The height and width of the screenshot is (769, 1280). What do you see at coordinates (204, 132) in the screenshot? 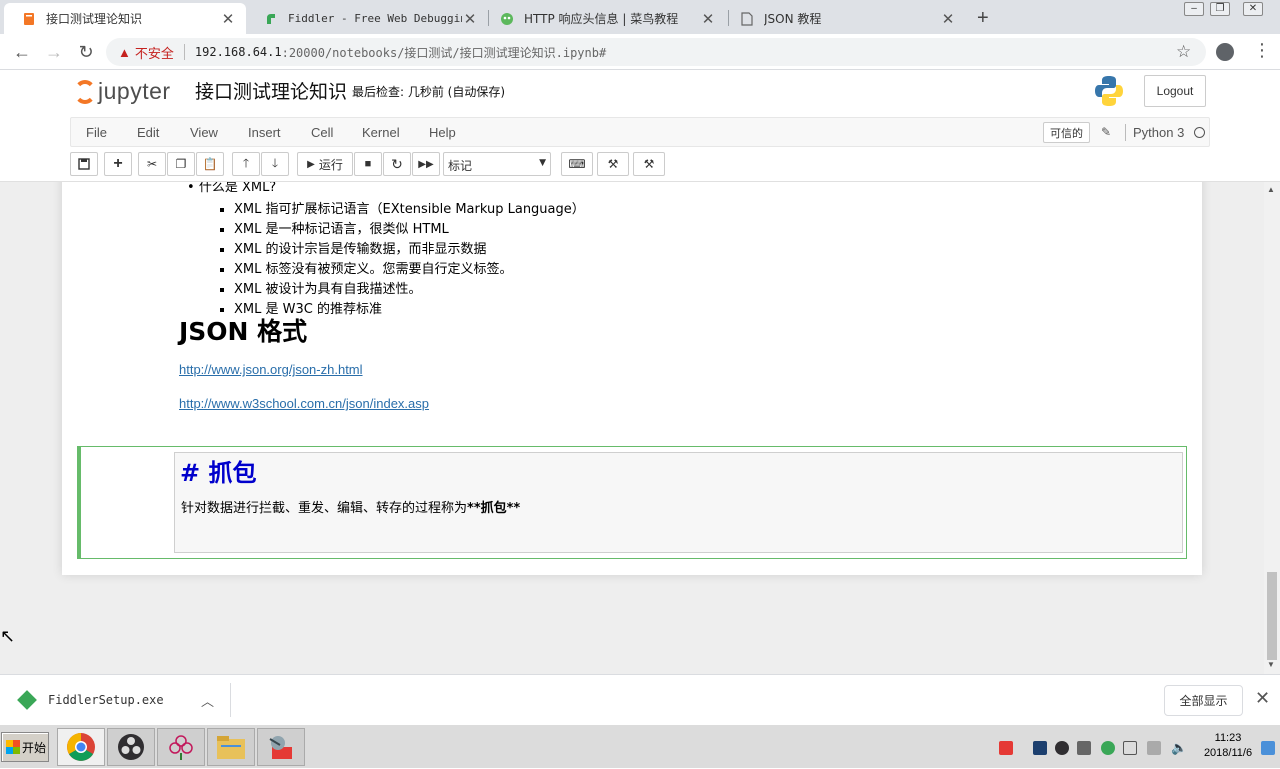
I see `menu-view: View` at bounding box center [204, 132].